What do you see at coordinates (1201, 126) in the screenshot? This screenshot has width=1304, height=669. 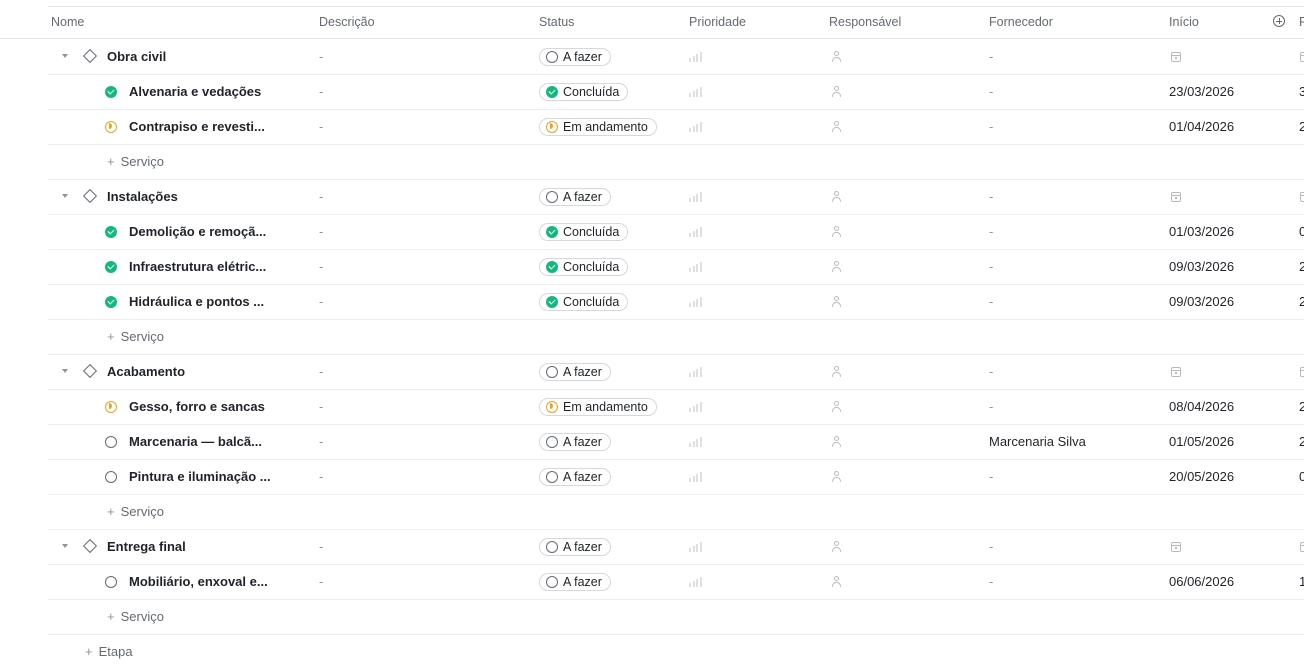 I see `start-date-cell: 01/04/2026` at bounding box center [1201, 126].